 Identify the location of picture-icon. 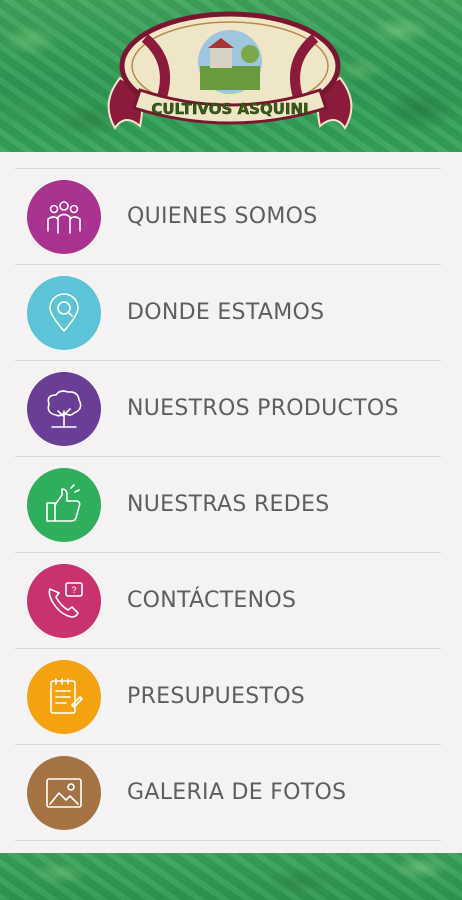
(64, 792).